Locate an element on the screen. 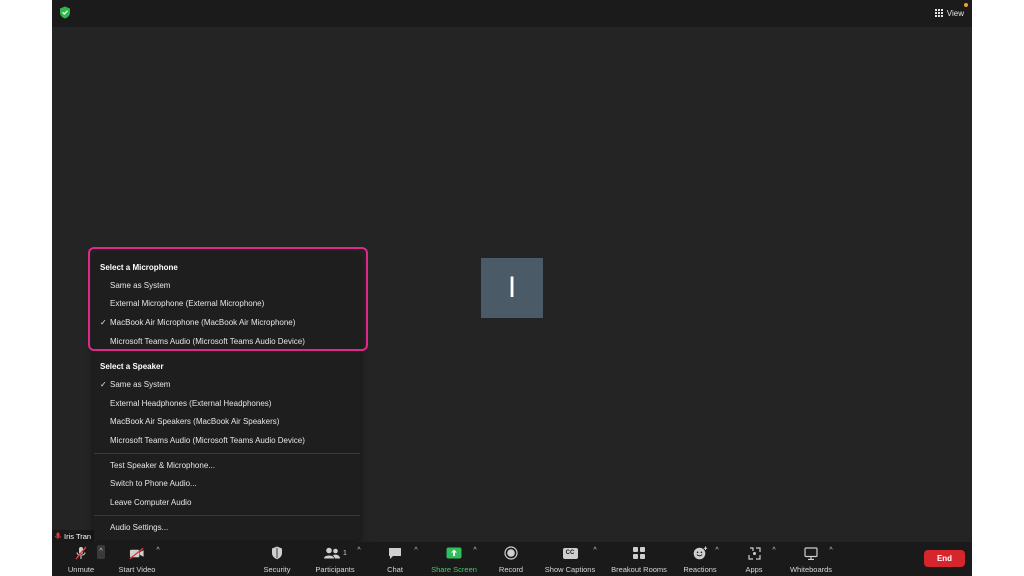  share-screen-caret: ^ is located at coordinates (475, 552).